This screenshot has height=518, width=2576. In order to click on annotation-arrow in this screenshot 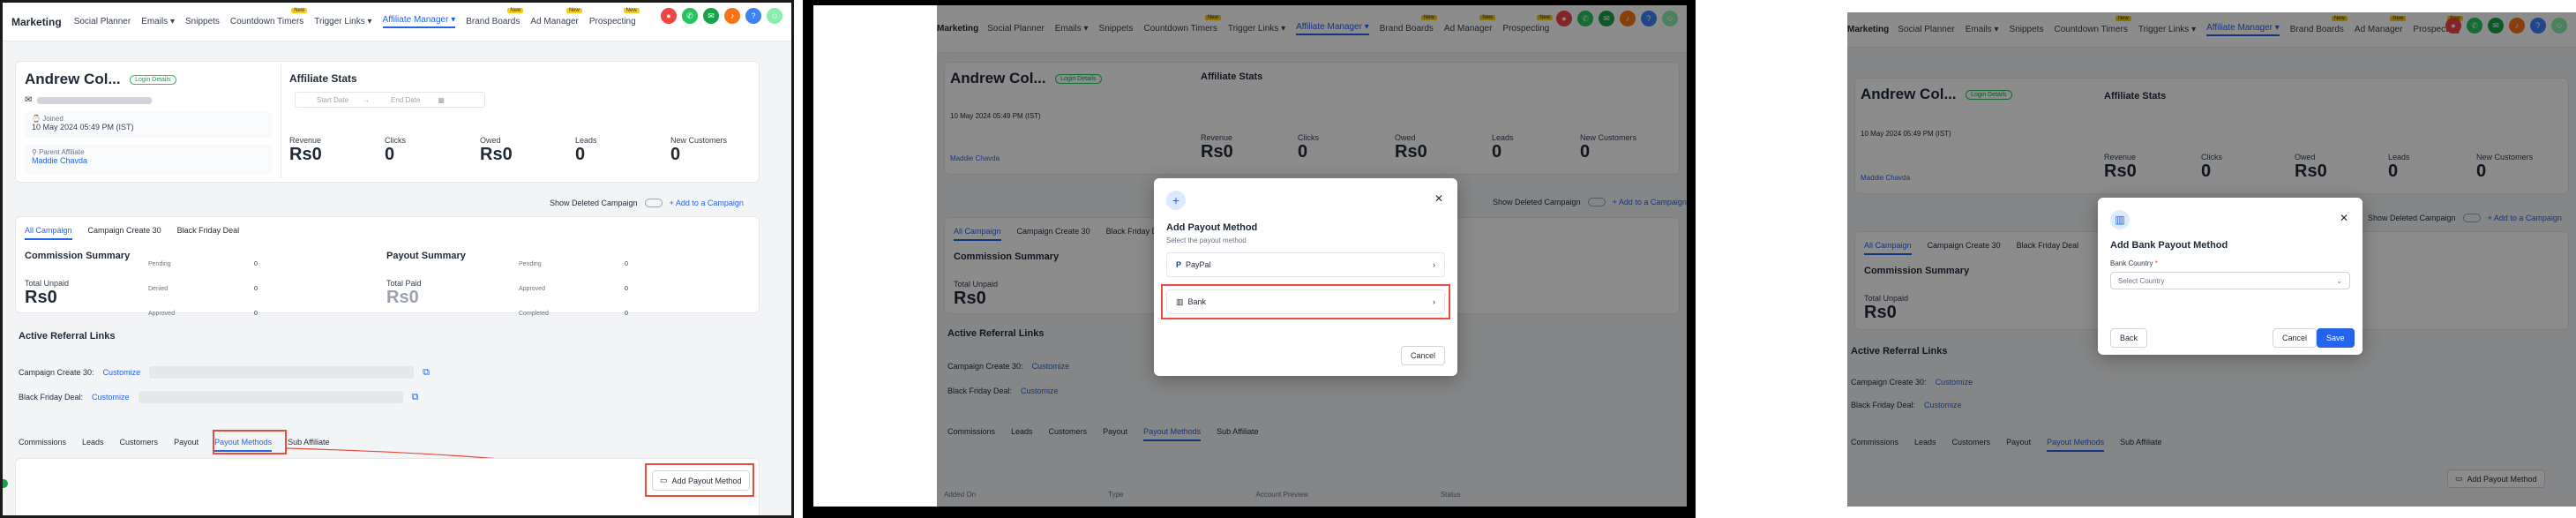, I will do `click(466, 465)`.